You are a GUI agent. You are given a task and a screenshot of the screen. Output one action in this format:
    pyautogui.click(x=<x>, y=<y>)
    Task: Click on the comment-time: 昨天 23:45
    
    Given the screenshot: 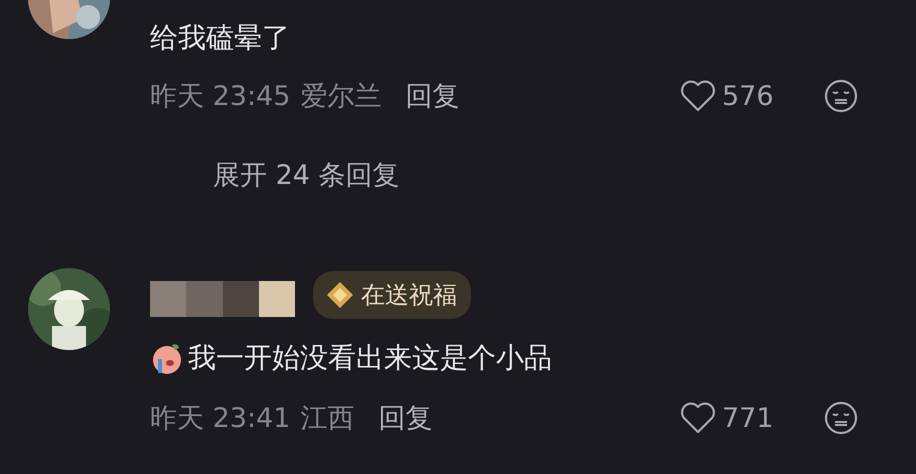 What is the action you would take?
    pyautogui.click(x=220, y=97)
    